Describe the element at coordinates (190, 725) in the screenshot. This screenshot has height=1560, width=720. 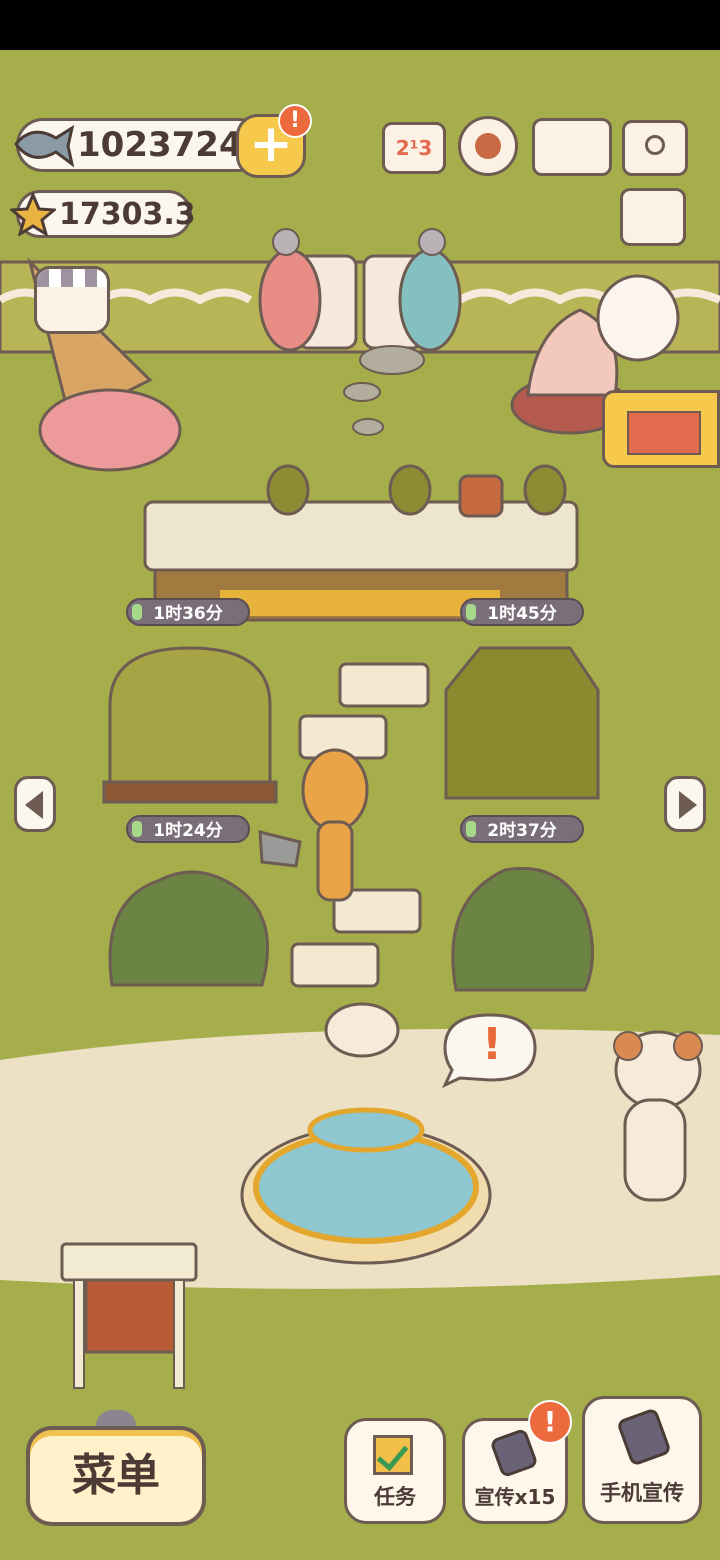
I see `greenhouse-left` at that location.